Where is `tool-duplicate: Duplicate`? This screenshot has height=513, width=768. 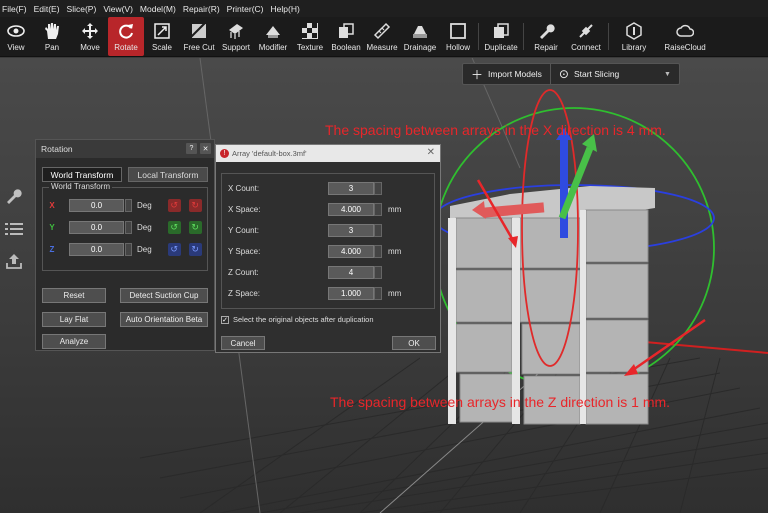 tool-duplicate: Duplicate is located at coordinates (501, 36).